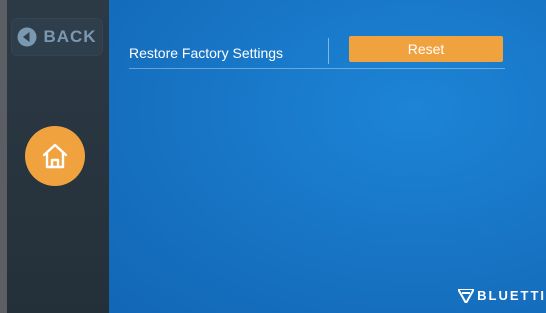 The width and height of the screenshot is (546, 313). I want to click on brand-logo: BLUETTI, so click(502, 295).